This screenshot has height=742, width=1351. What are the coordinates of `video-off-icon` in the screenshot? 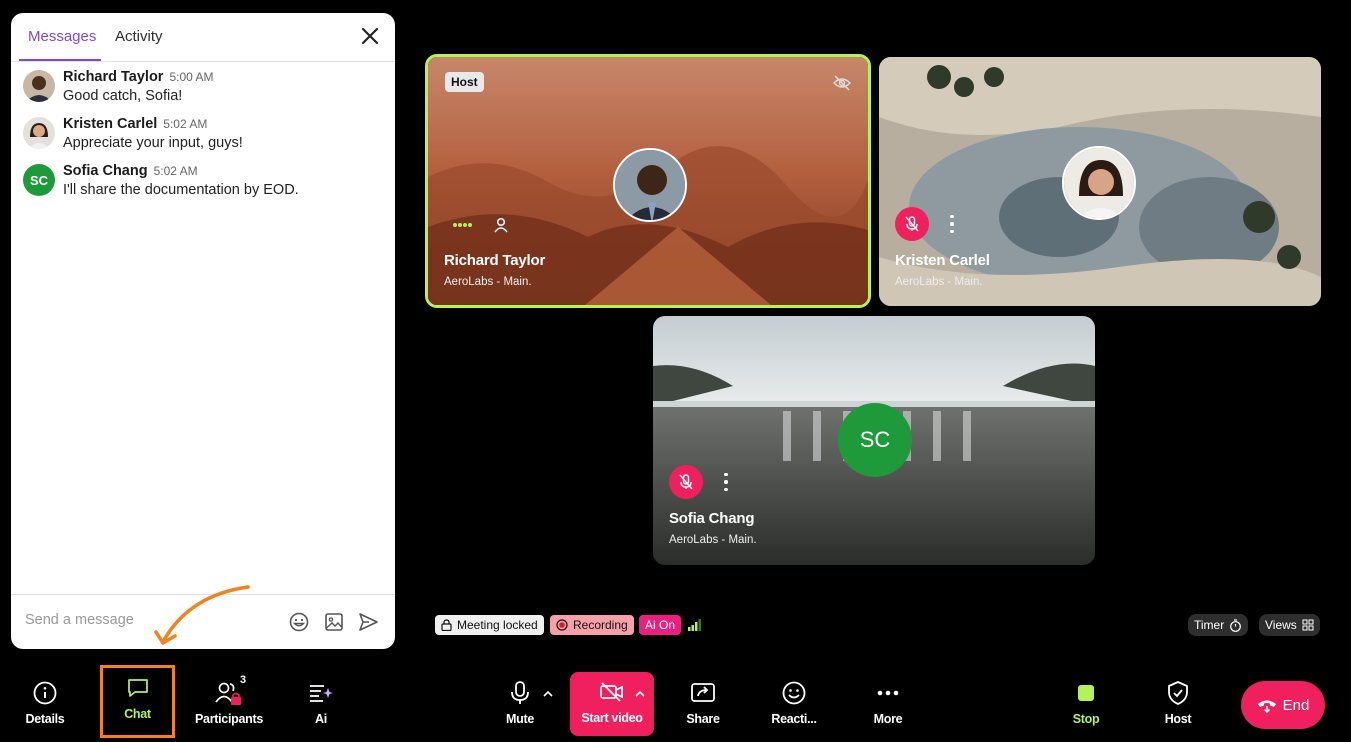 It's located at (611, 692).